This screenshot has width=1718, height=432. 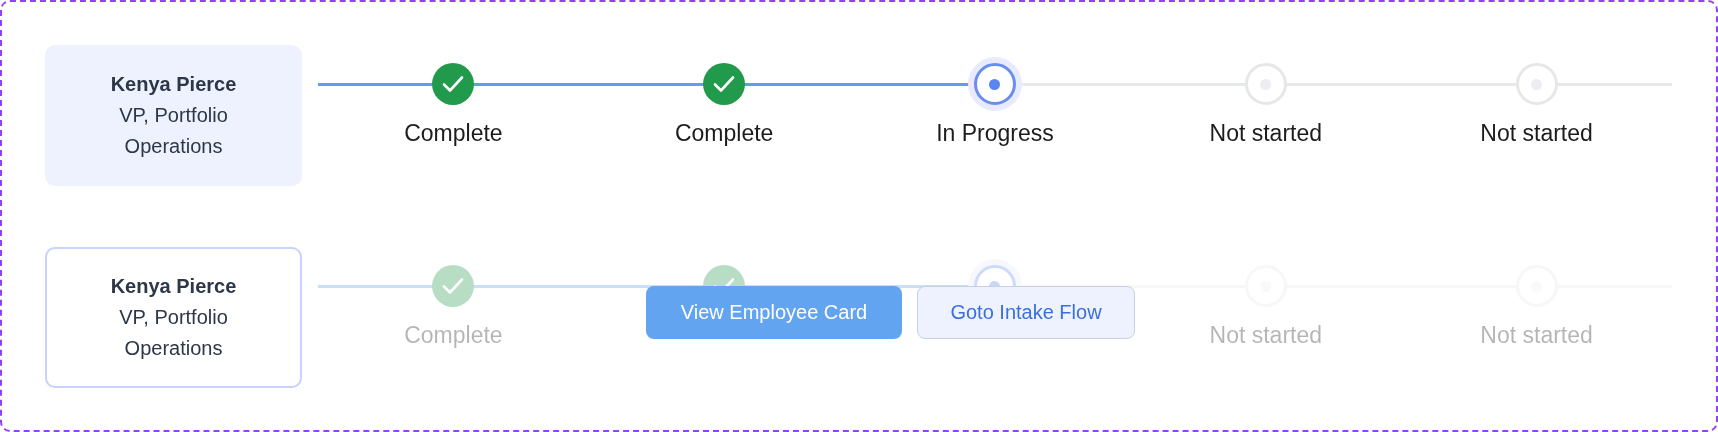 What do you see at coordinates (995, 133) in the screenshot?
I see `step-label: In Progress` at bounding box center [995, 133].